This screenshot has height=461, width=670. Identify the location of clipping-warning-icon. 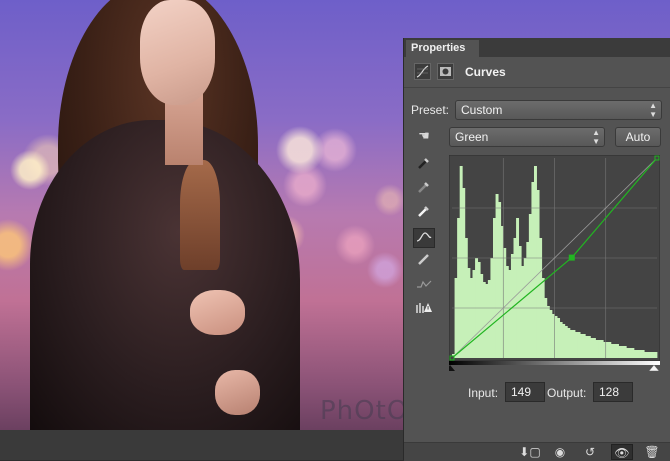
(424, 310).